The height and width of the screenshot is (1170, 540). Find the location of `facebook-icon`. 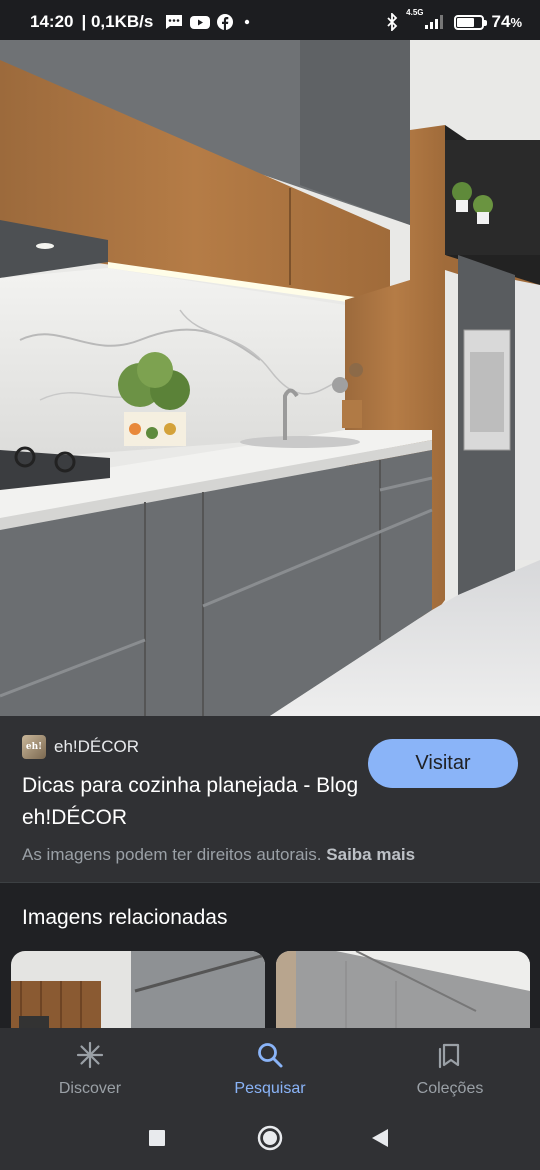

facebook-icon is located at coordinates (225, 22).